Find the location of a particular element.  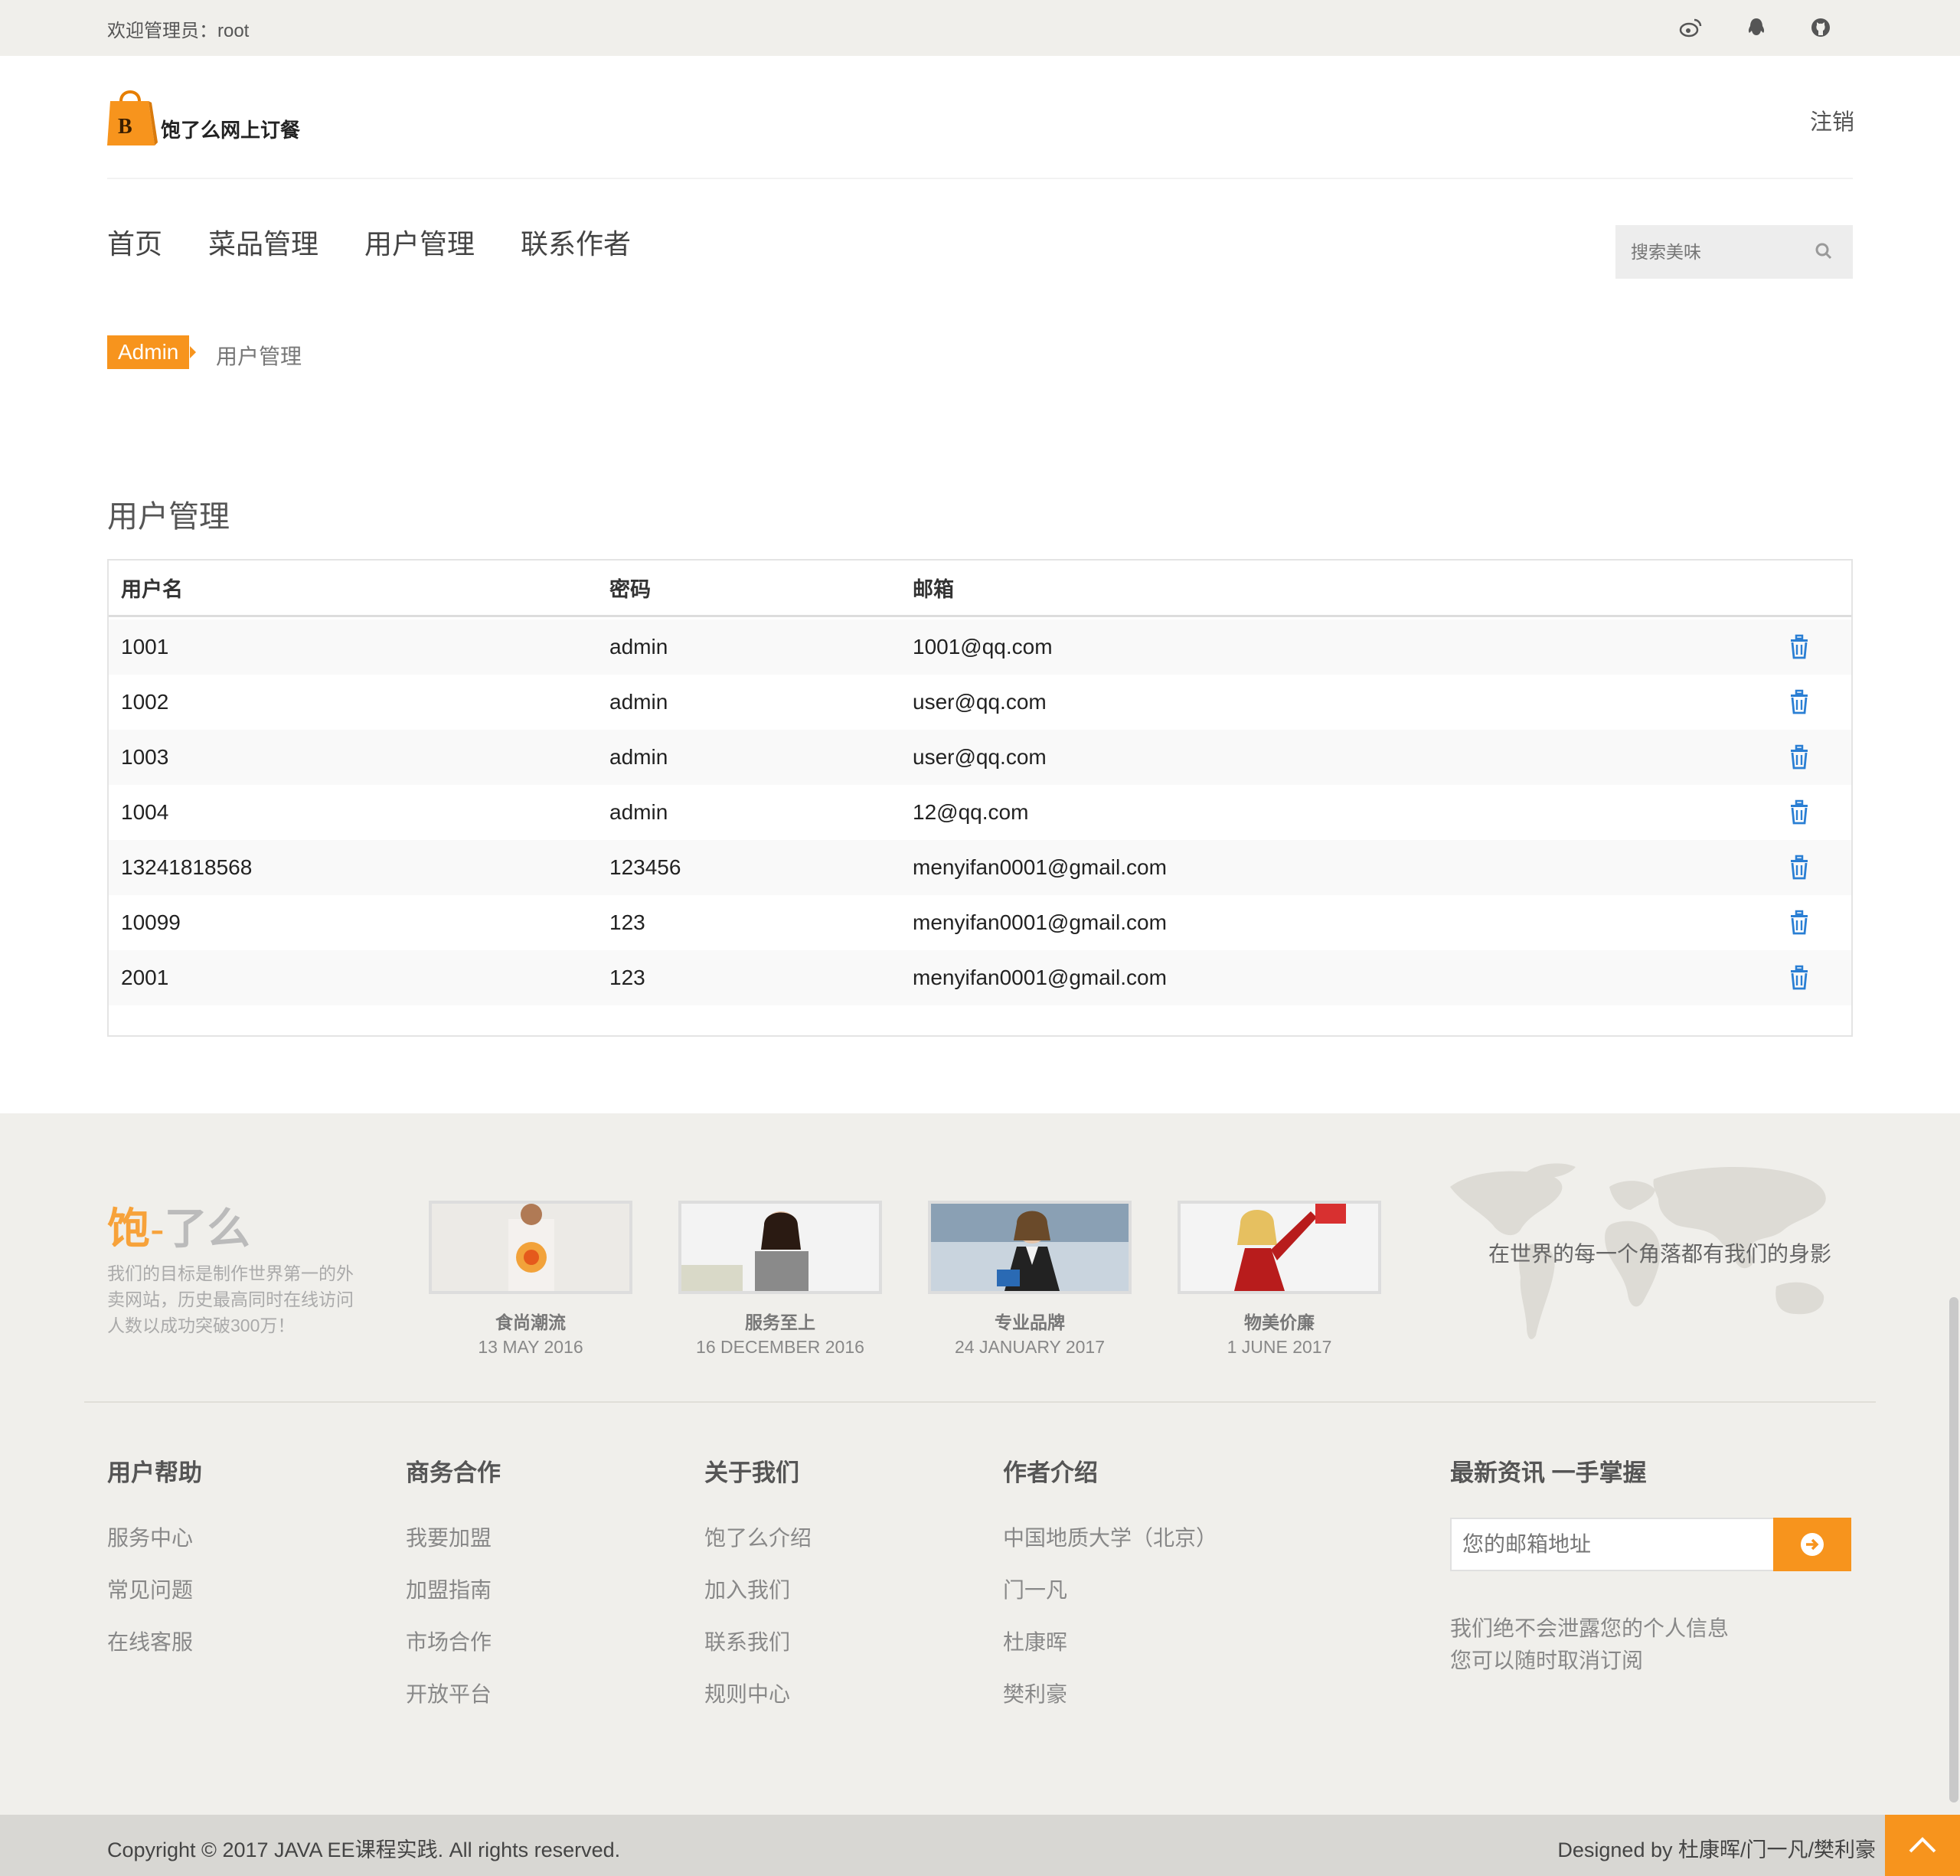

footer-link: 门一凡 is located at coordinates (1110, 1589).